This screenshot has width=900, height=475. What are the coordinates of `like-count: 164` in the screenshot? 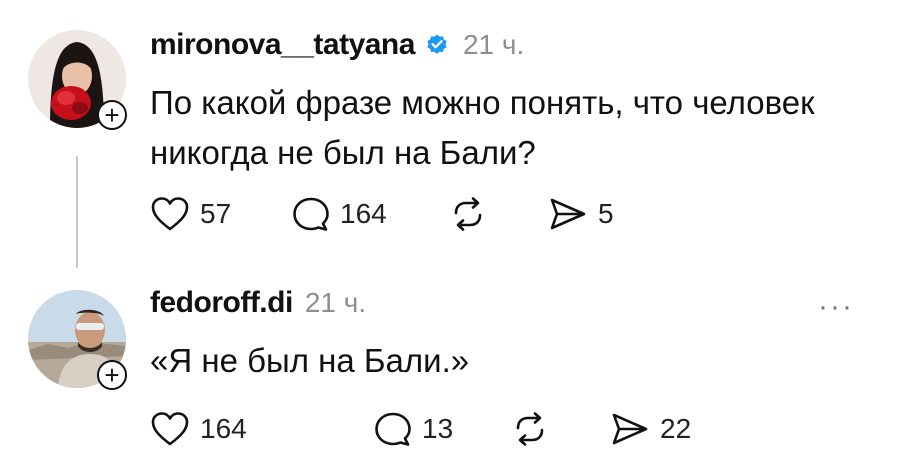 It's located at (223, 428).